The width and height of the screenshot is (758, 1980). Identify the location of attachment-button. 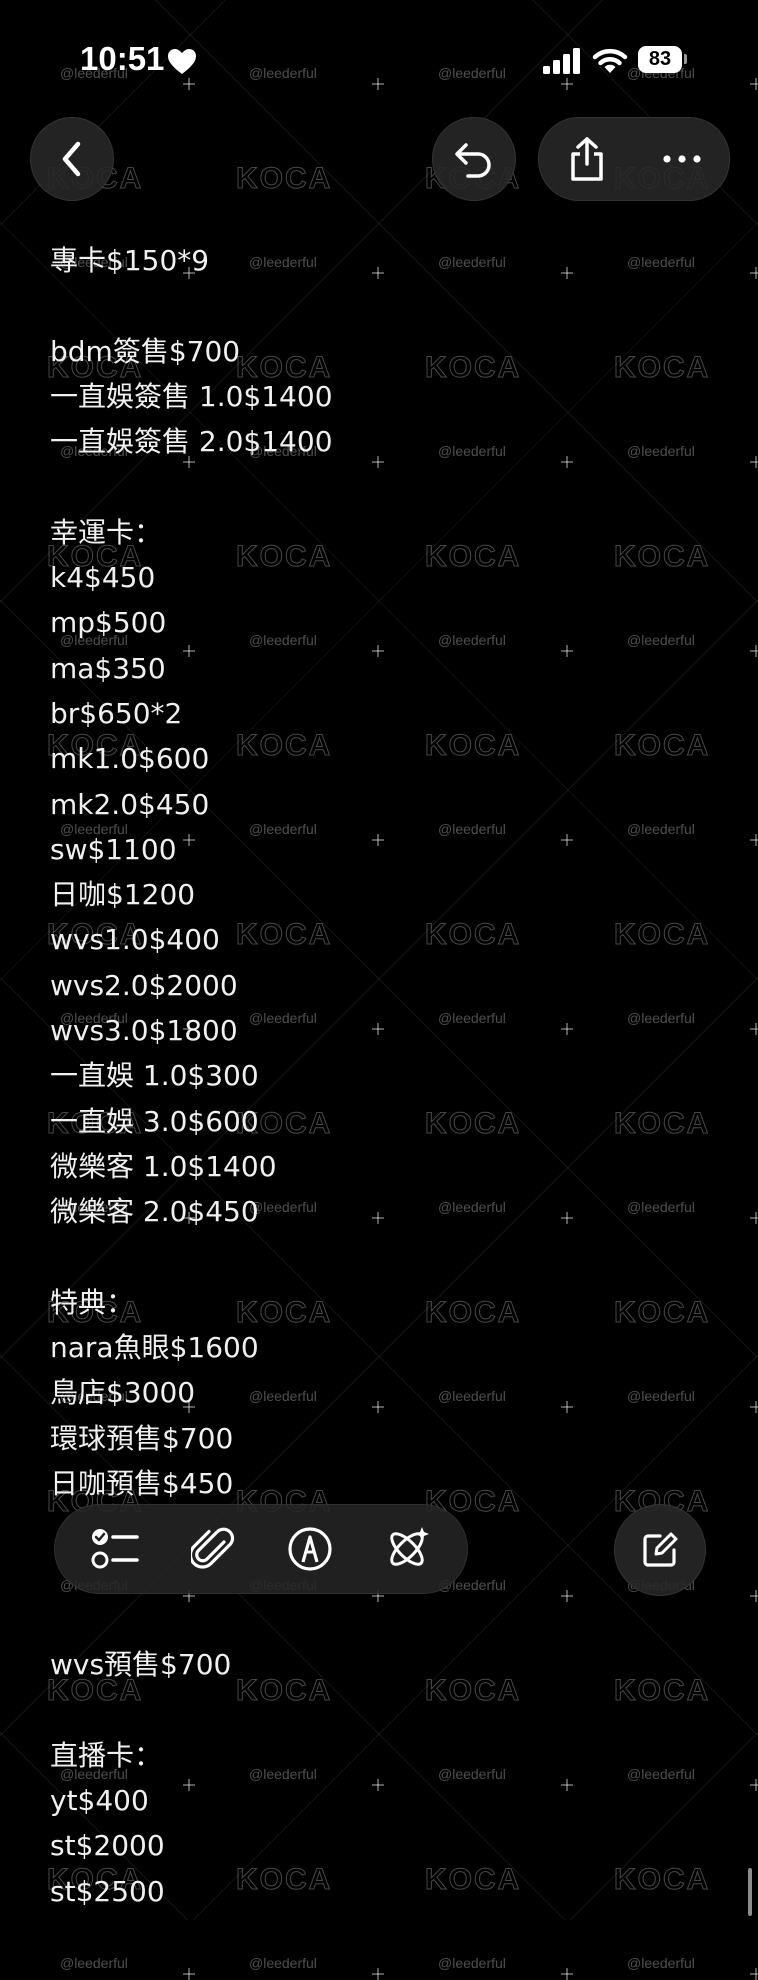
(213, 1549).